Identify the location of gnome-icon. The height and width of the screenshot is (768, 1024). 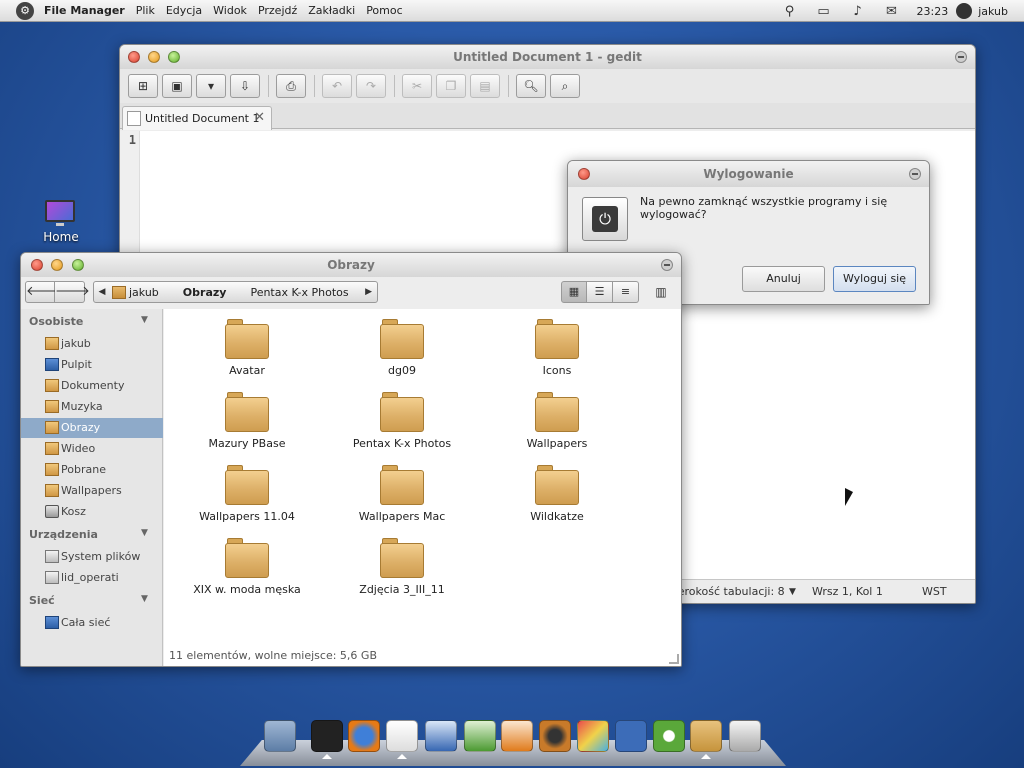
(631, 736).